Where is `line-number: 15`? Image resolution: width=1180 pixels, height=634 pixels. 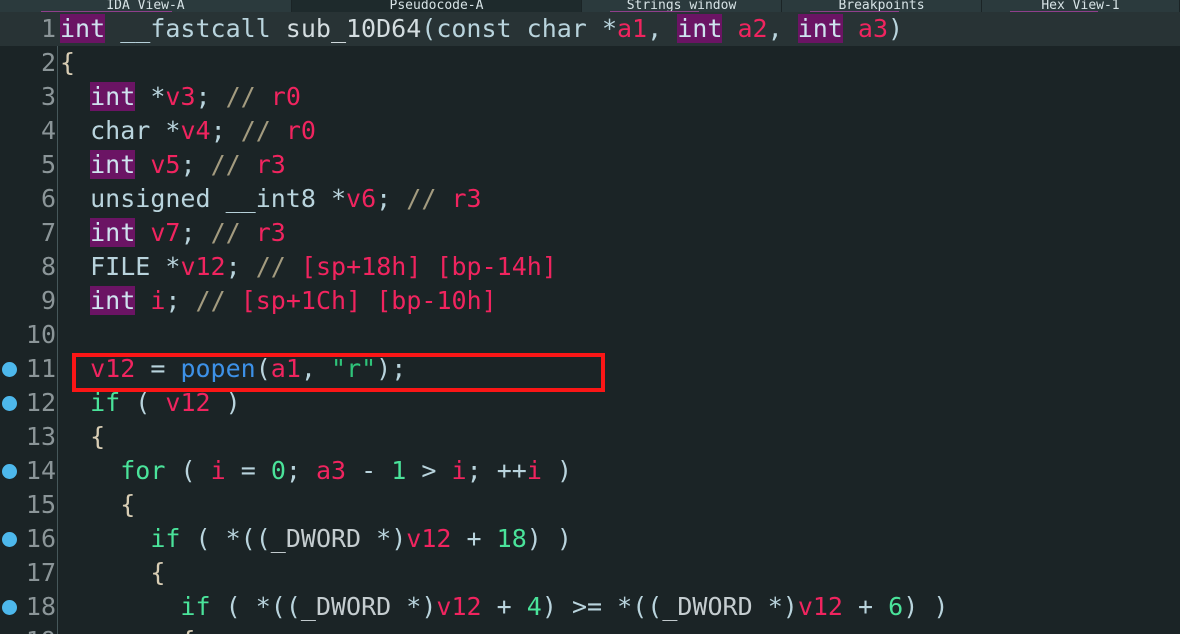 line-number: 15 is located at coordinates (40, 504).